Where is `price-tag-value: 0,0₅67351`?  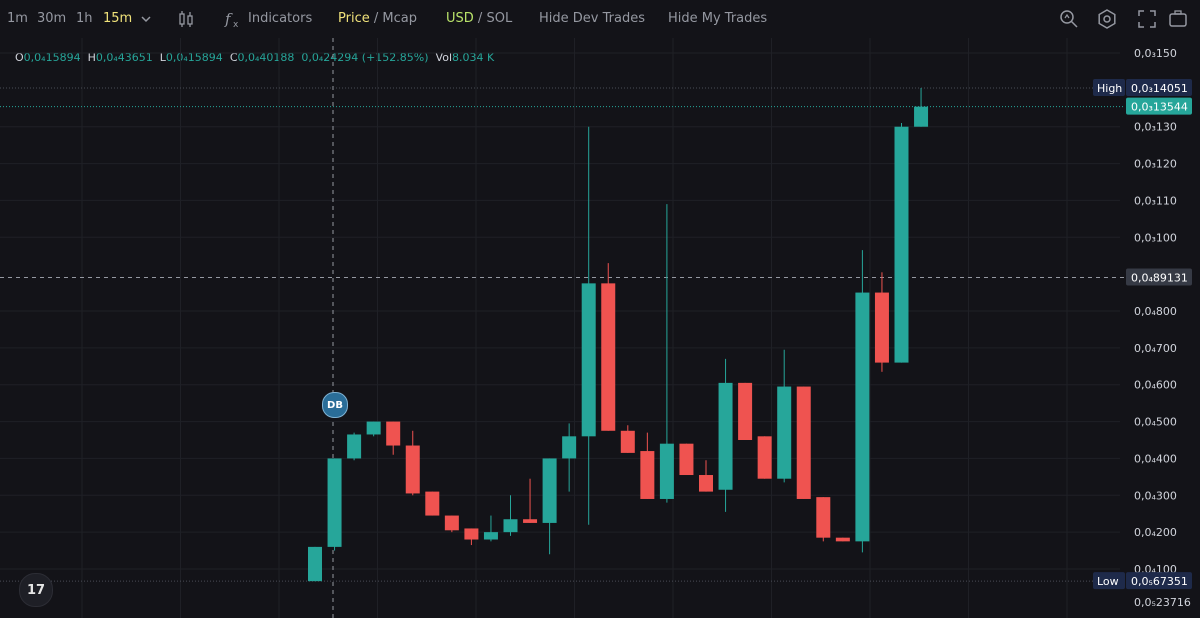 price-tag-value: 0,0₅67351 is located at coordinates (1159, 581).